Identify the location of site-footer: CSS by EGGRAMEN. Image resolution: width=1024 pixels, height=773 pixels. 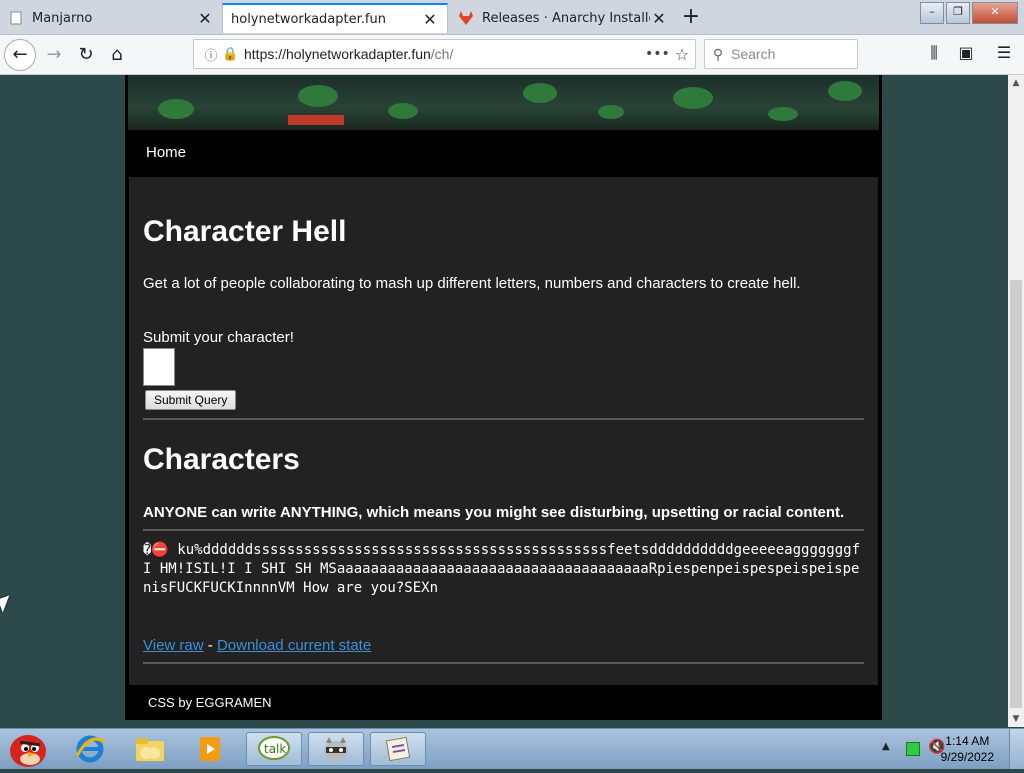
(503, 703).